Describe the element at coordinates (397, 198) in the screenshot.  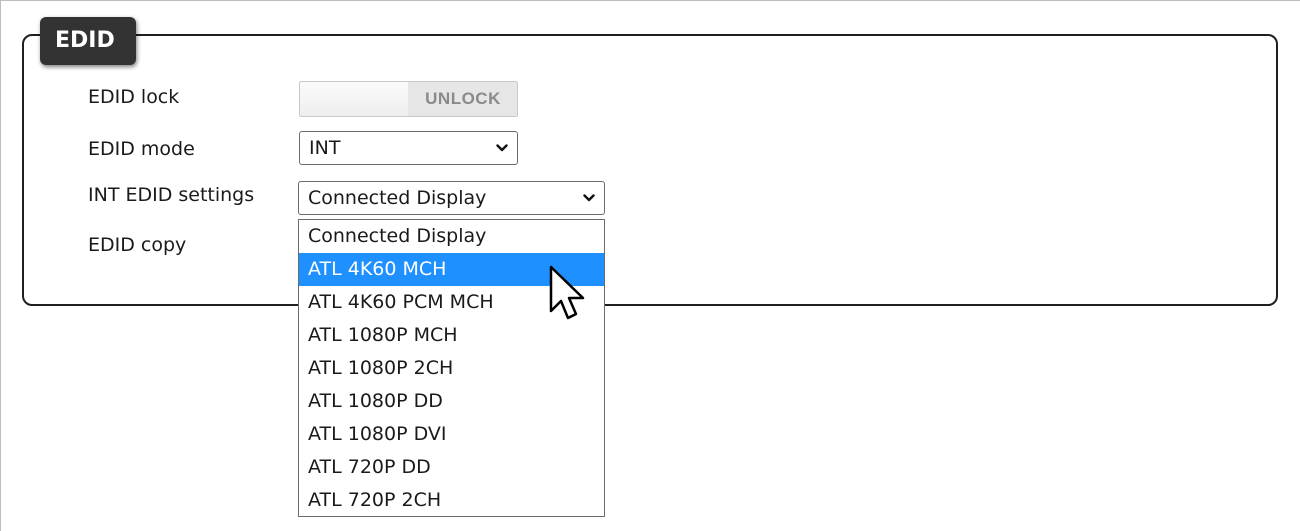
I see `int-edid-settings-value: Connected Display` at that location.